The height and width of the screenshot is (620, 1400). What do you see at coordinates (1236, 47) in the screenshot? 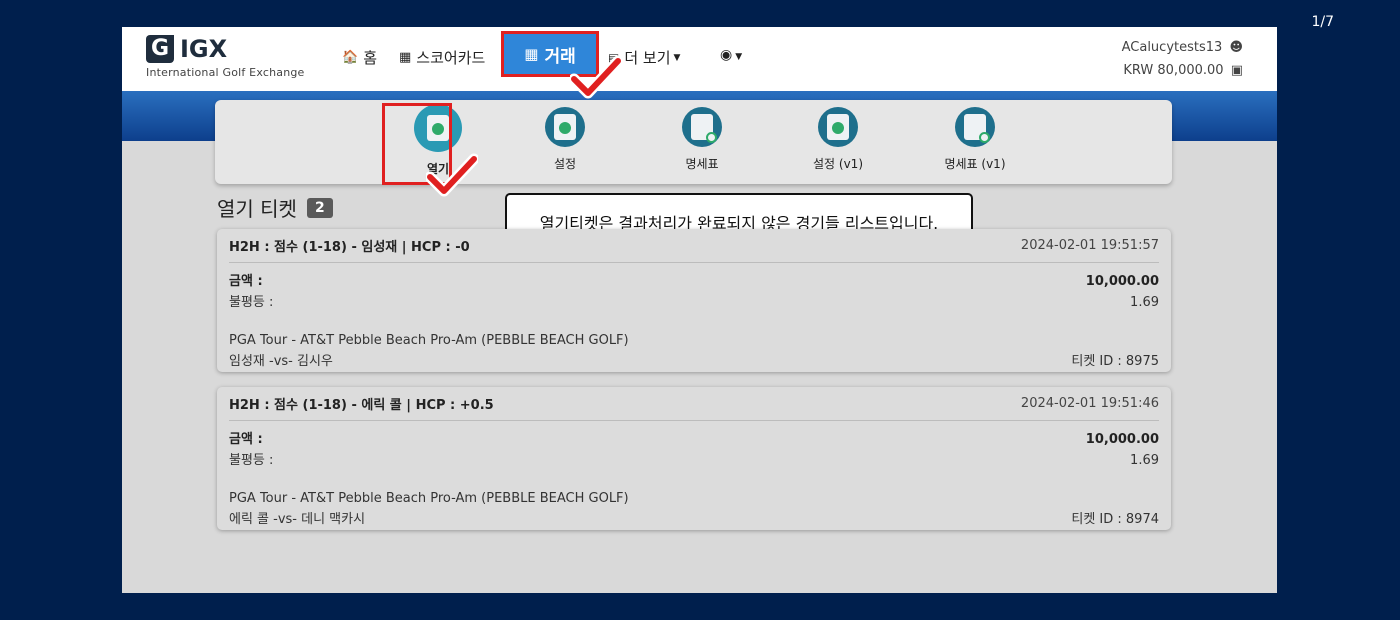
I see `user-icon: ☻` at bounding box center [1236, 47].